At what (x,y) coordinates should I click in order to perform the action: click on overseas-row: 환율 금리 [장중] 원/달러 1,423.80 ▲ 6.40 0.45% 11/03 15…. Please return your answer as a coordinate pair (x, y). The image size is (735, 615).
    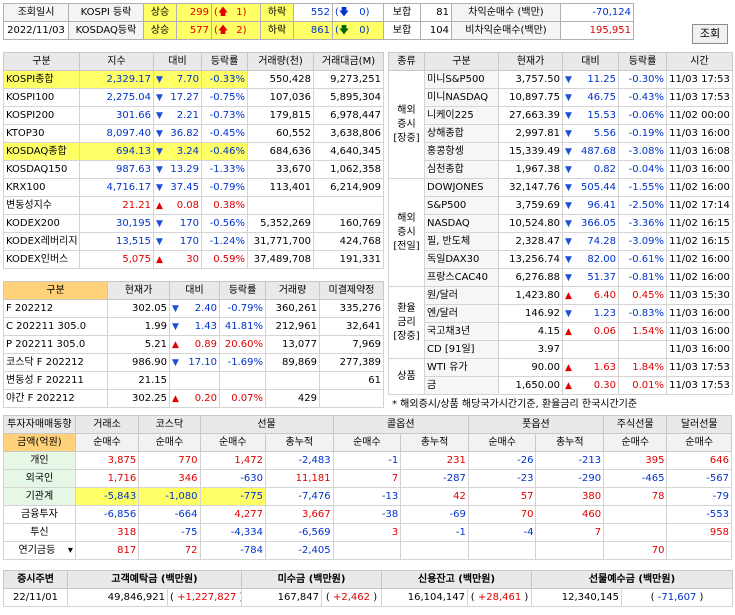
    Looking at the image, I should click on (560, 322).